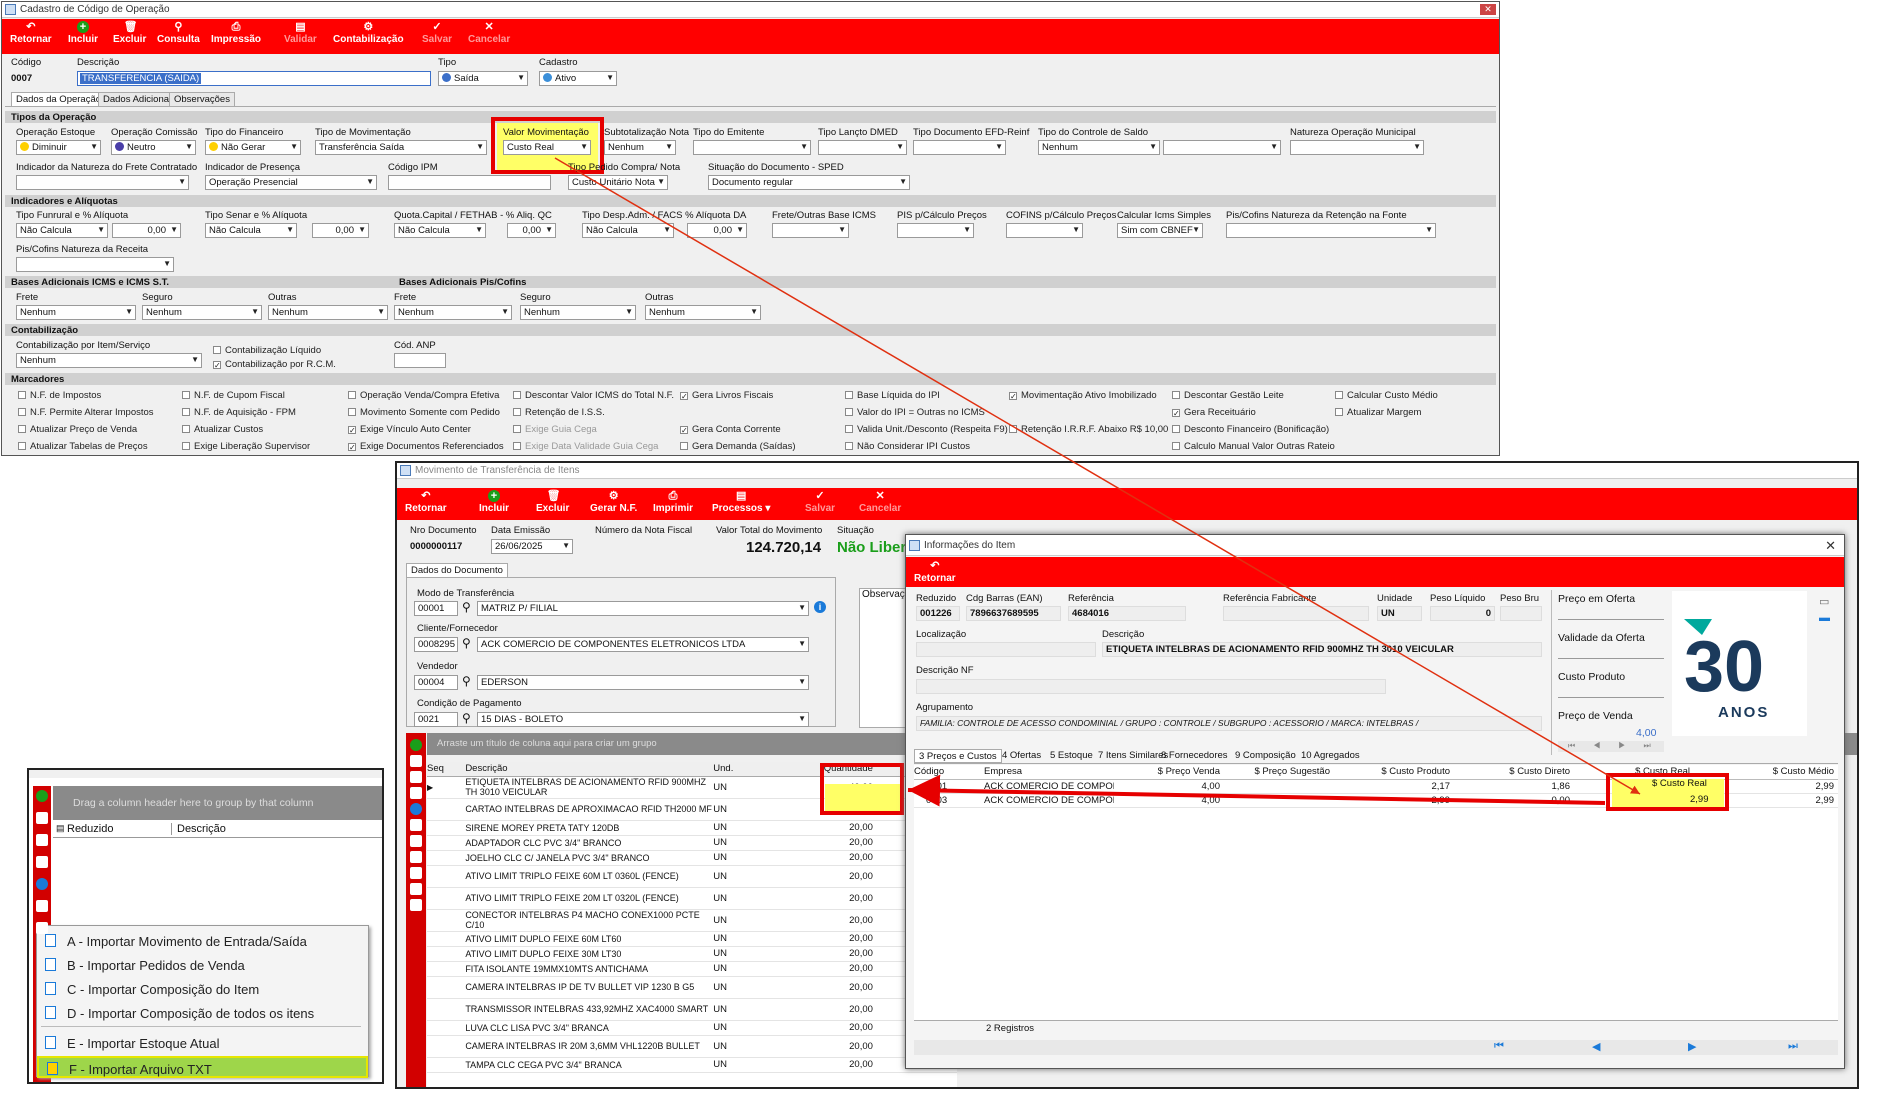 This screenshot has height=1097, width=1895. Describe the element at coordinates (489, 33) in the screenshot. I see `cancelar-button: ✕ Cancelar` at that location.